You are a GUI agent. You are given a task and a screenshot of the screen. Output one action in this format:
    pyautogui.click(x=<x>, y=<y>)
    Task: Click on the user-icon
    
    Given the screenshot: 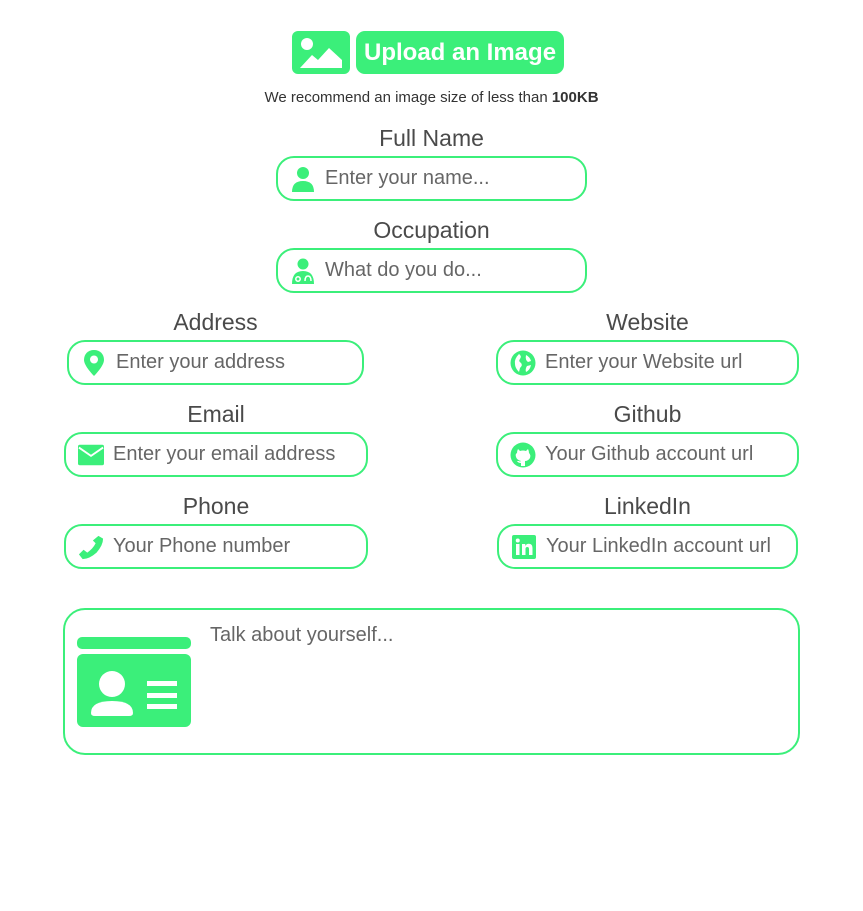 What is the action you would take?
    pyautogui.click(x=303, y=179)
    